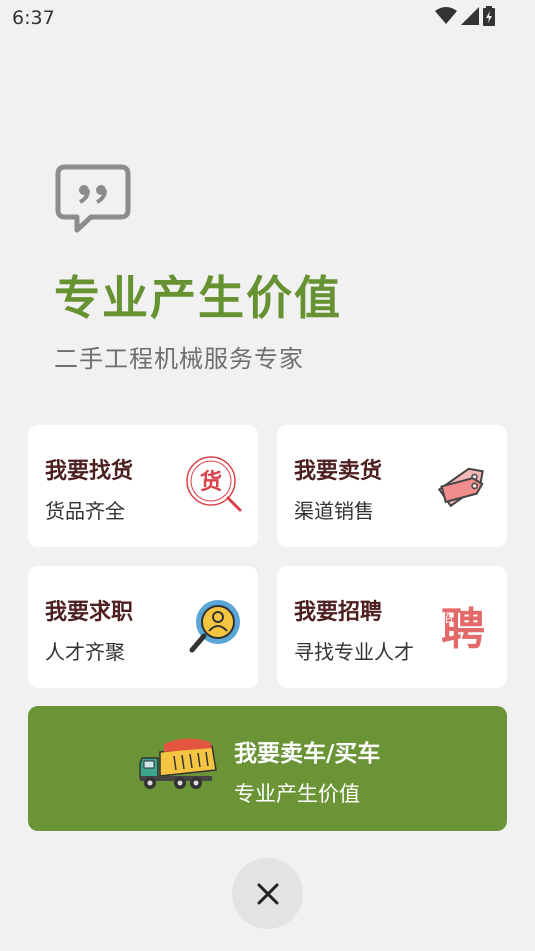 Image resolution: width=535 pixels, height=951 pixels. I want to click on close-button, so click(267, 893).